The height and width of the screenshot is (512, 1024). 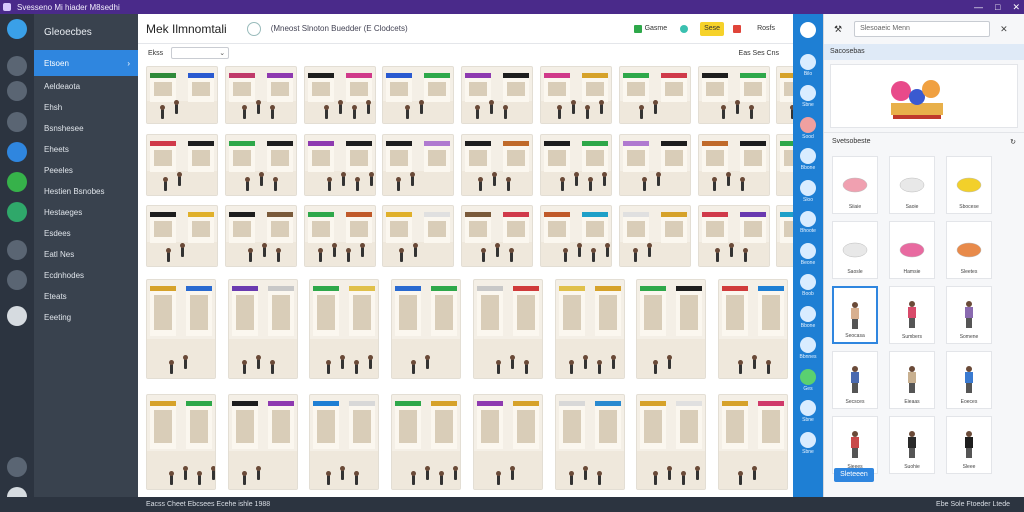 I want to click on asset-tile: Suohie, so click(x=912, y=445).